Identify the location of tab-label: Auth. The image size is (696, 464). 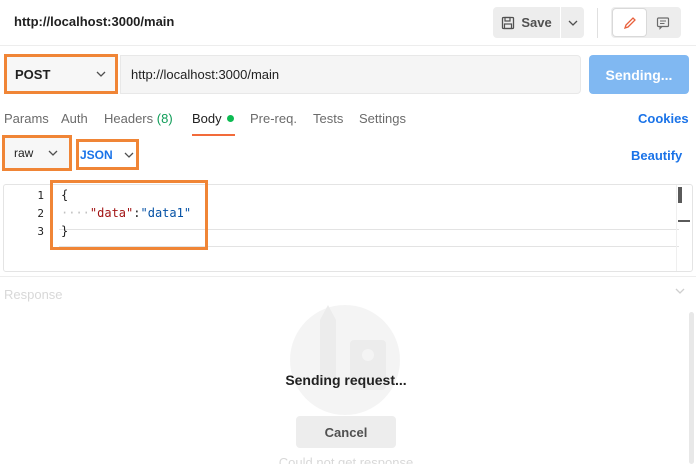
(74, 118).